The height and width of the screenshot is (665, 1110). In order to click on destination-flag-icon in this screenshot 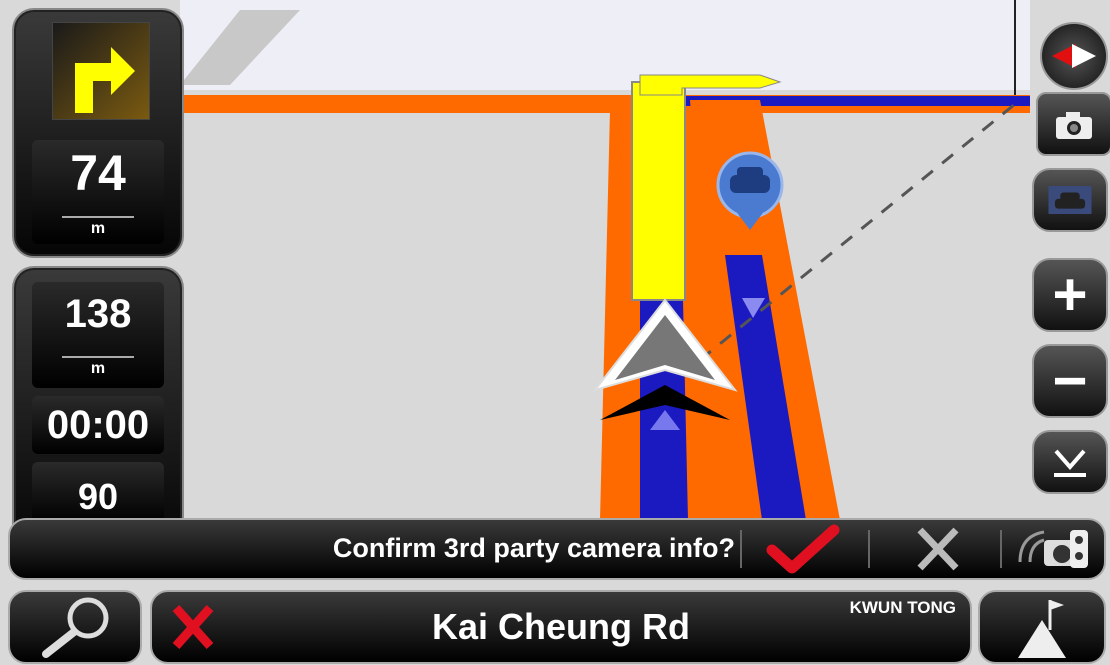, I will do `click(1042, 629)`.